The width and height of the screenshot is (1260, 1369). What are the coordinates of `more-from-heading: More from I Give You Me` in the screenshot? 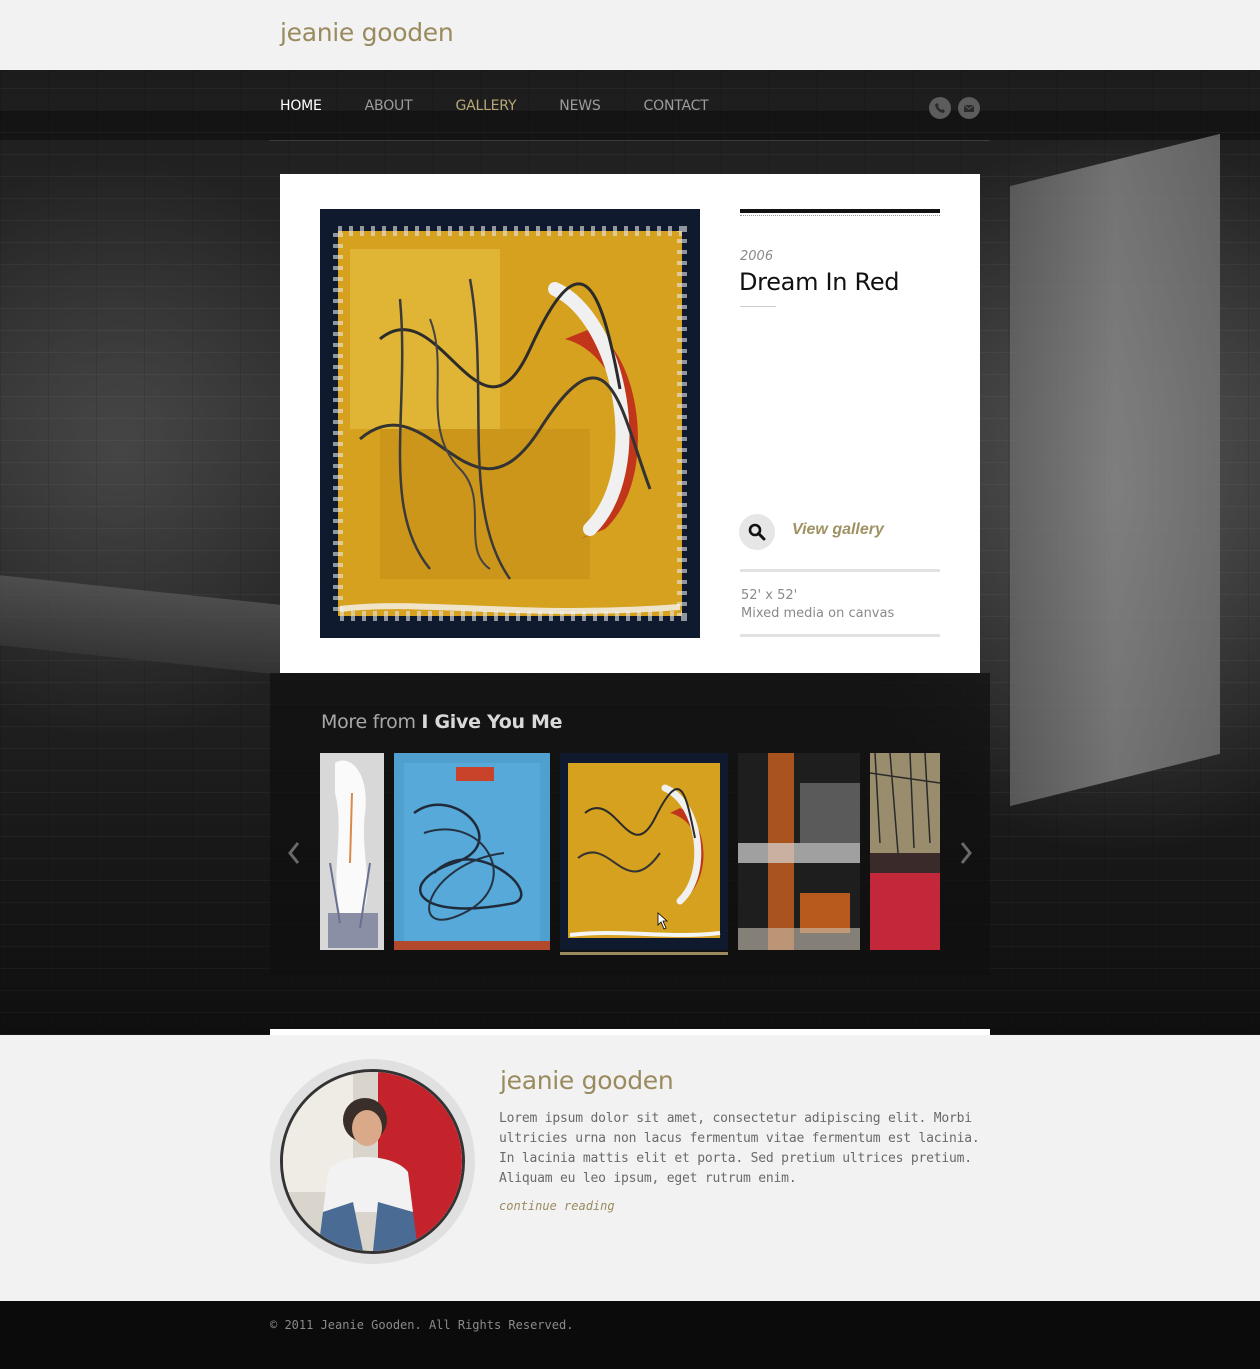 It's located at (441, 722).